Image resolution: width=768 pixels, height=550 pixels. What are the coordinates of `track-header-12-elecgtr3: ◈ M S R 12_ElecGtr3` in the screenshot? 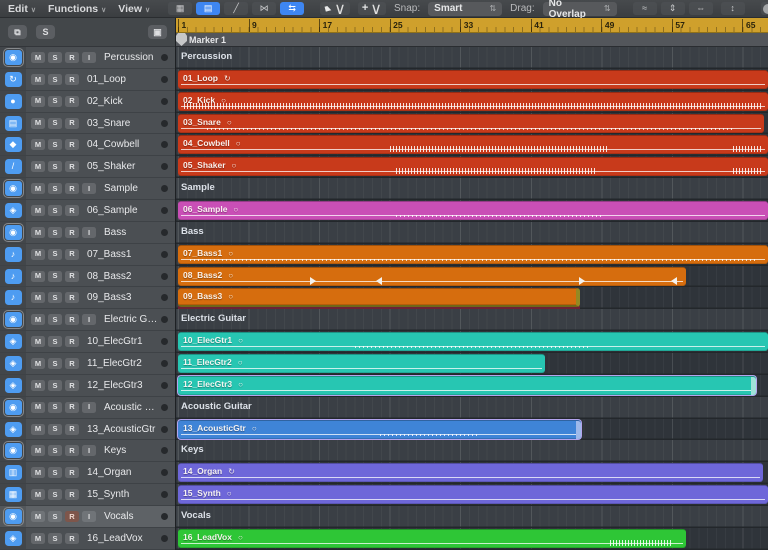 It's located at (87, 385).